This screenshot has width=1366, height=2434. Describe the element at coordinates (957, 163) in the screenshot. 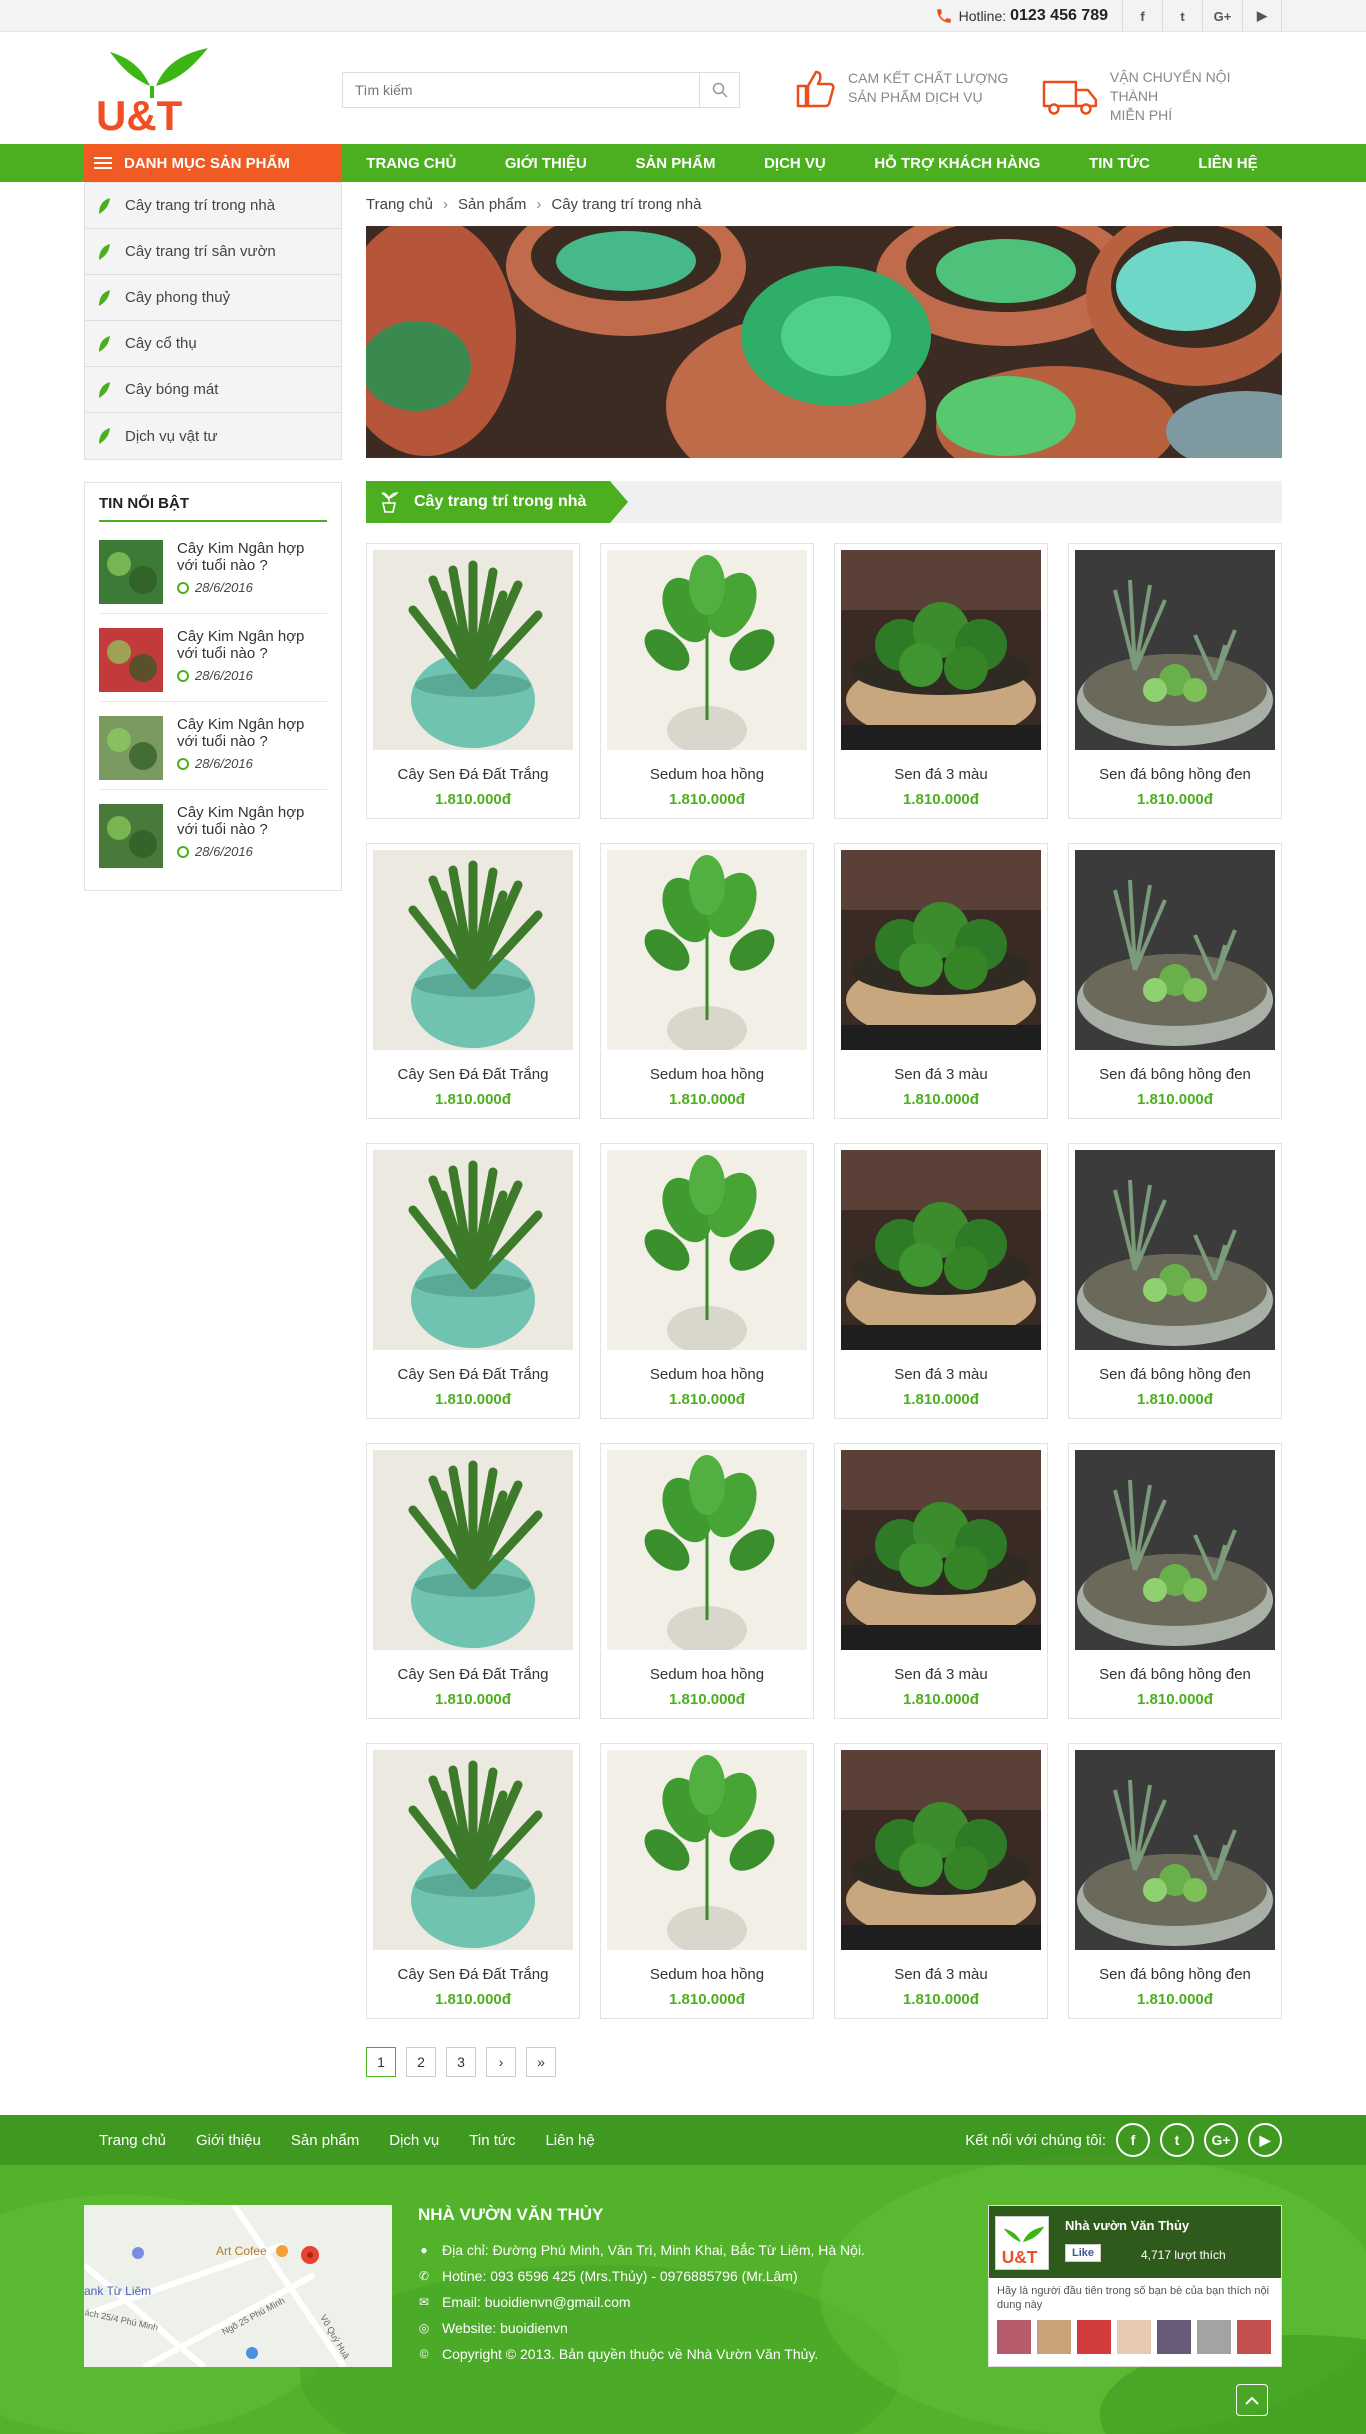

I see `nav-item-support: Hỗ trợ khách hàng` at that location.